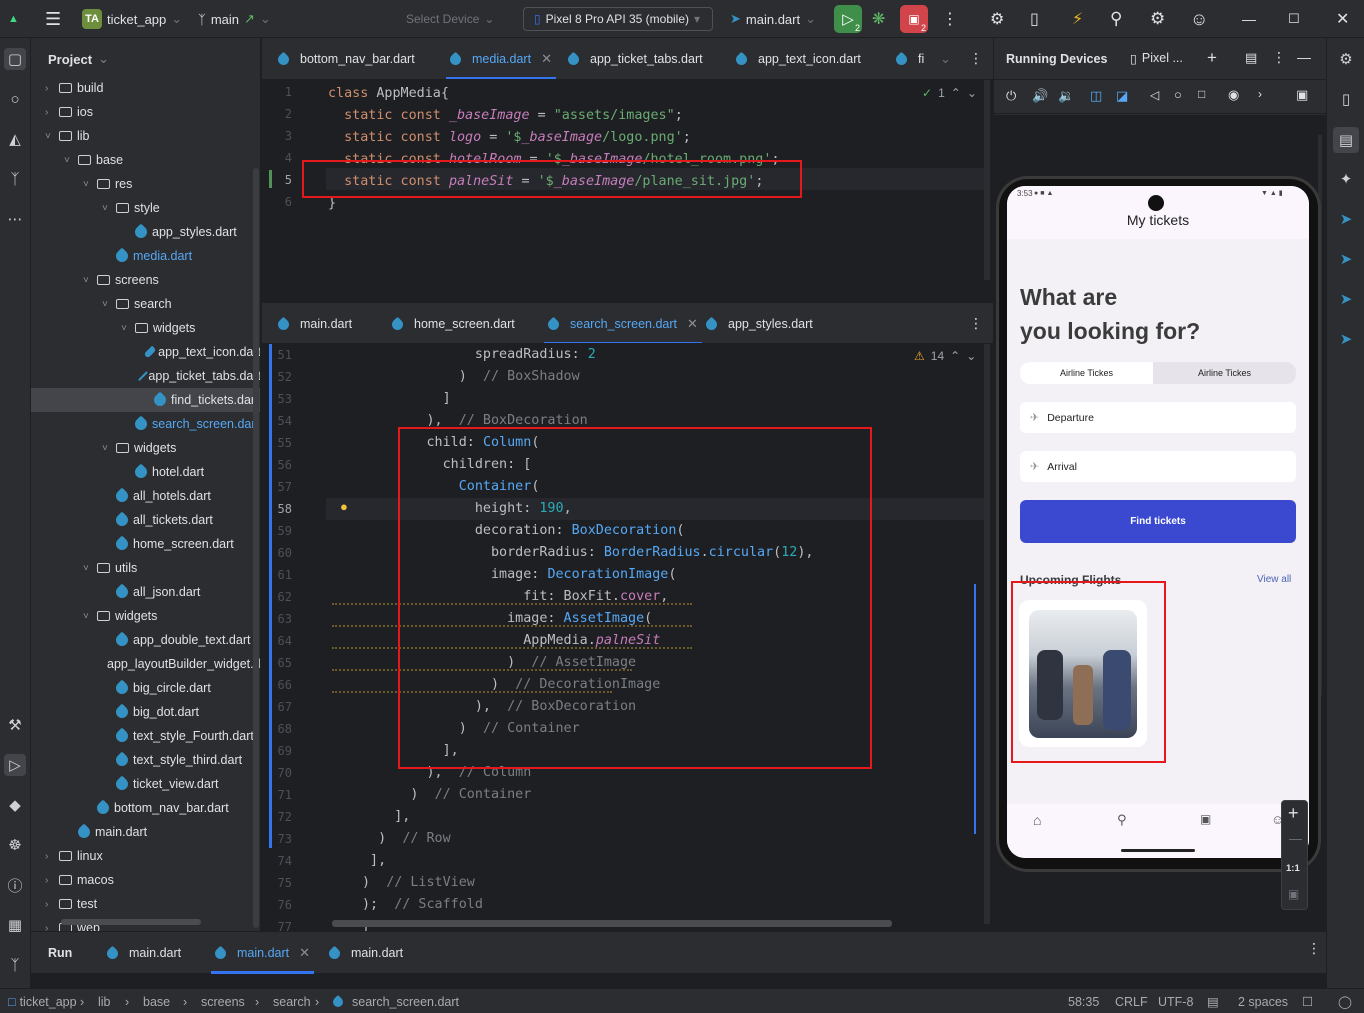 This screenshot has width=1364, height=1013. Describe the element at coordinates (1158, 417) in the screenshot. I see `departure-field: ✈ Departure` at that location.